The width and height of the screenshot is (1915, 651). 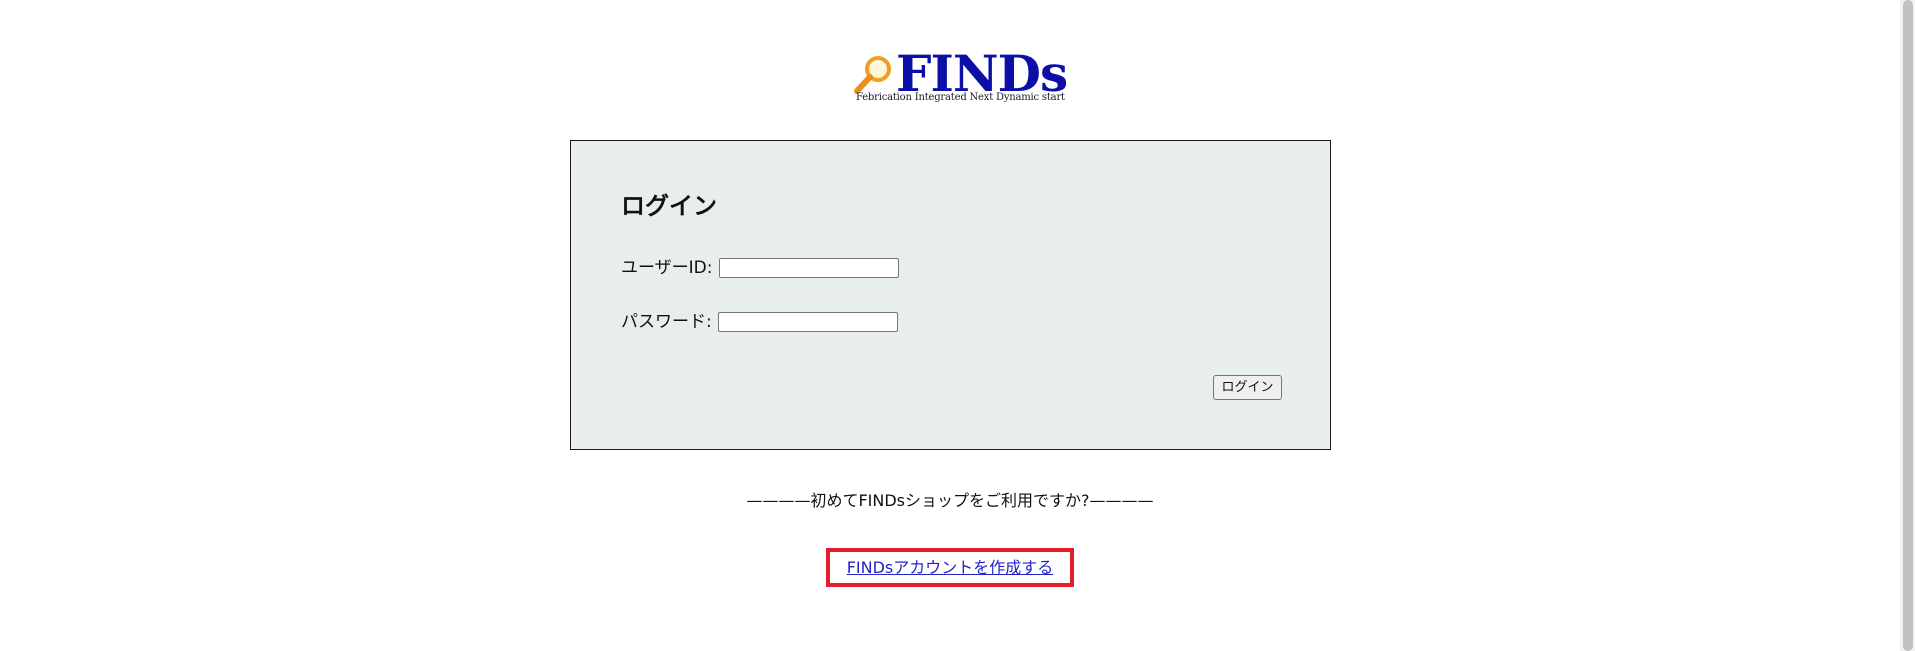 I want to click on first-time-prompt: ————初めてFINDsショップをご利用ですか?————, so click(x=950, y=500).